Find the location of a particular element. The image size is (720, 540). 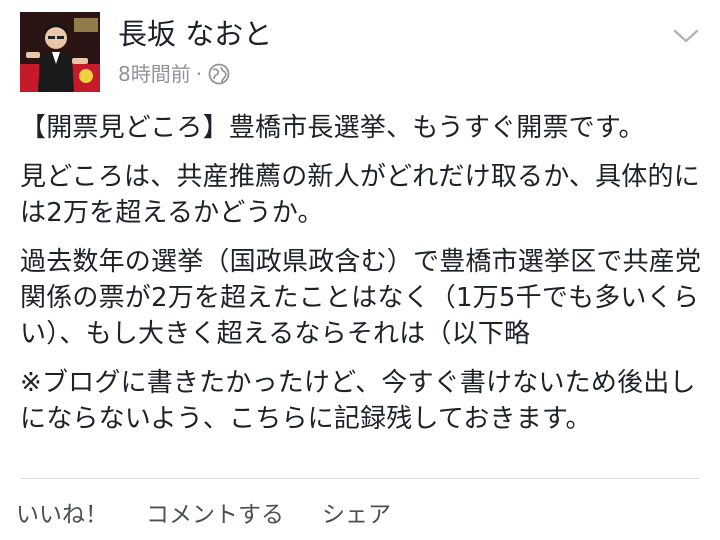

comment-button: コメントする is located at coordinates (215, 512).